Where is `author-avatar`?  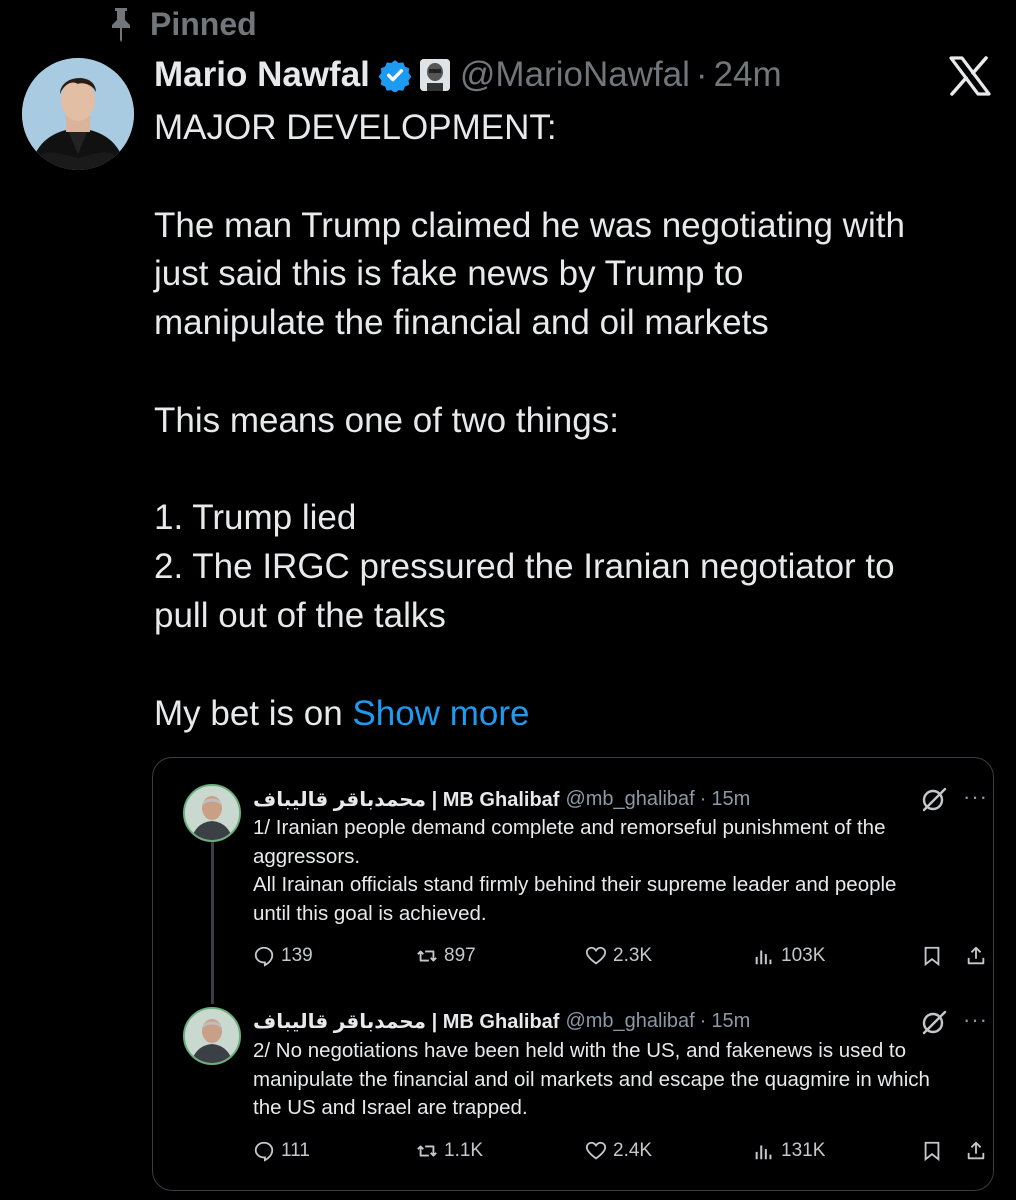 author-avatar is located at coordinates (78, 114).